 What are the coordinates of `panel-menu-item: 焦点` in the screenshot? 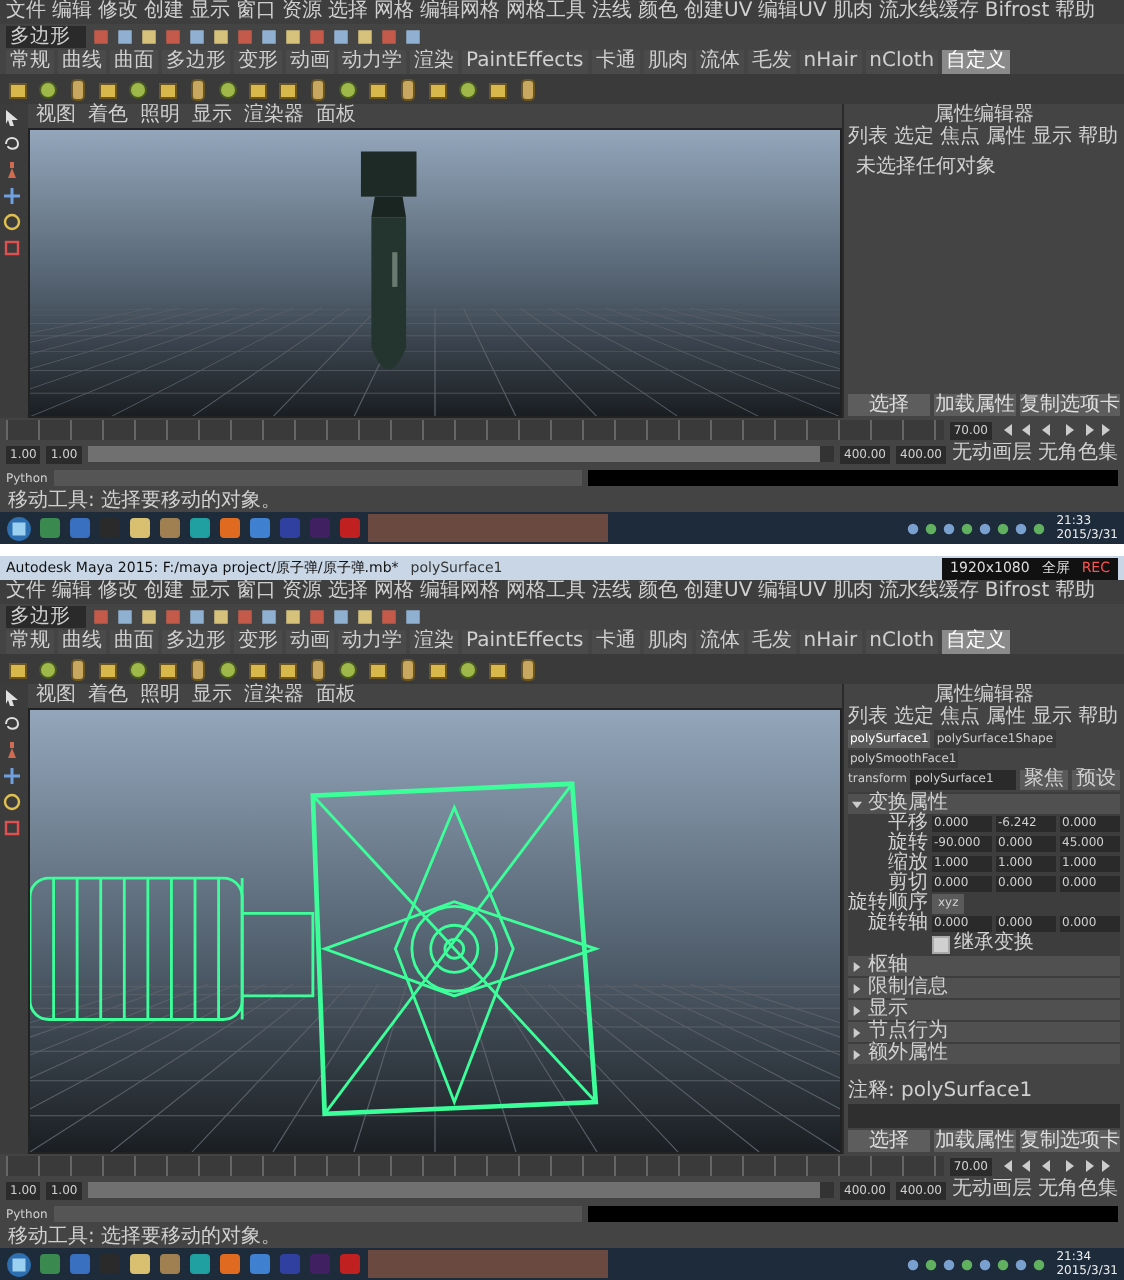 It's located at (960, 718).